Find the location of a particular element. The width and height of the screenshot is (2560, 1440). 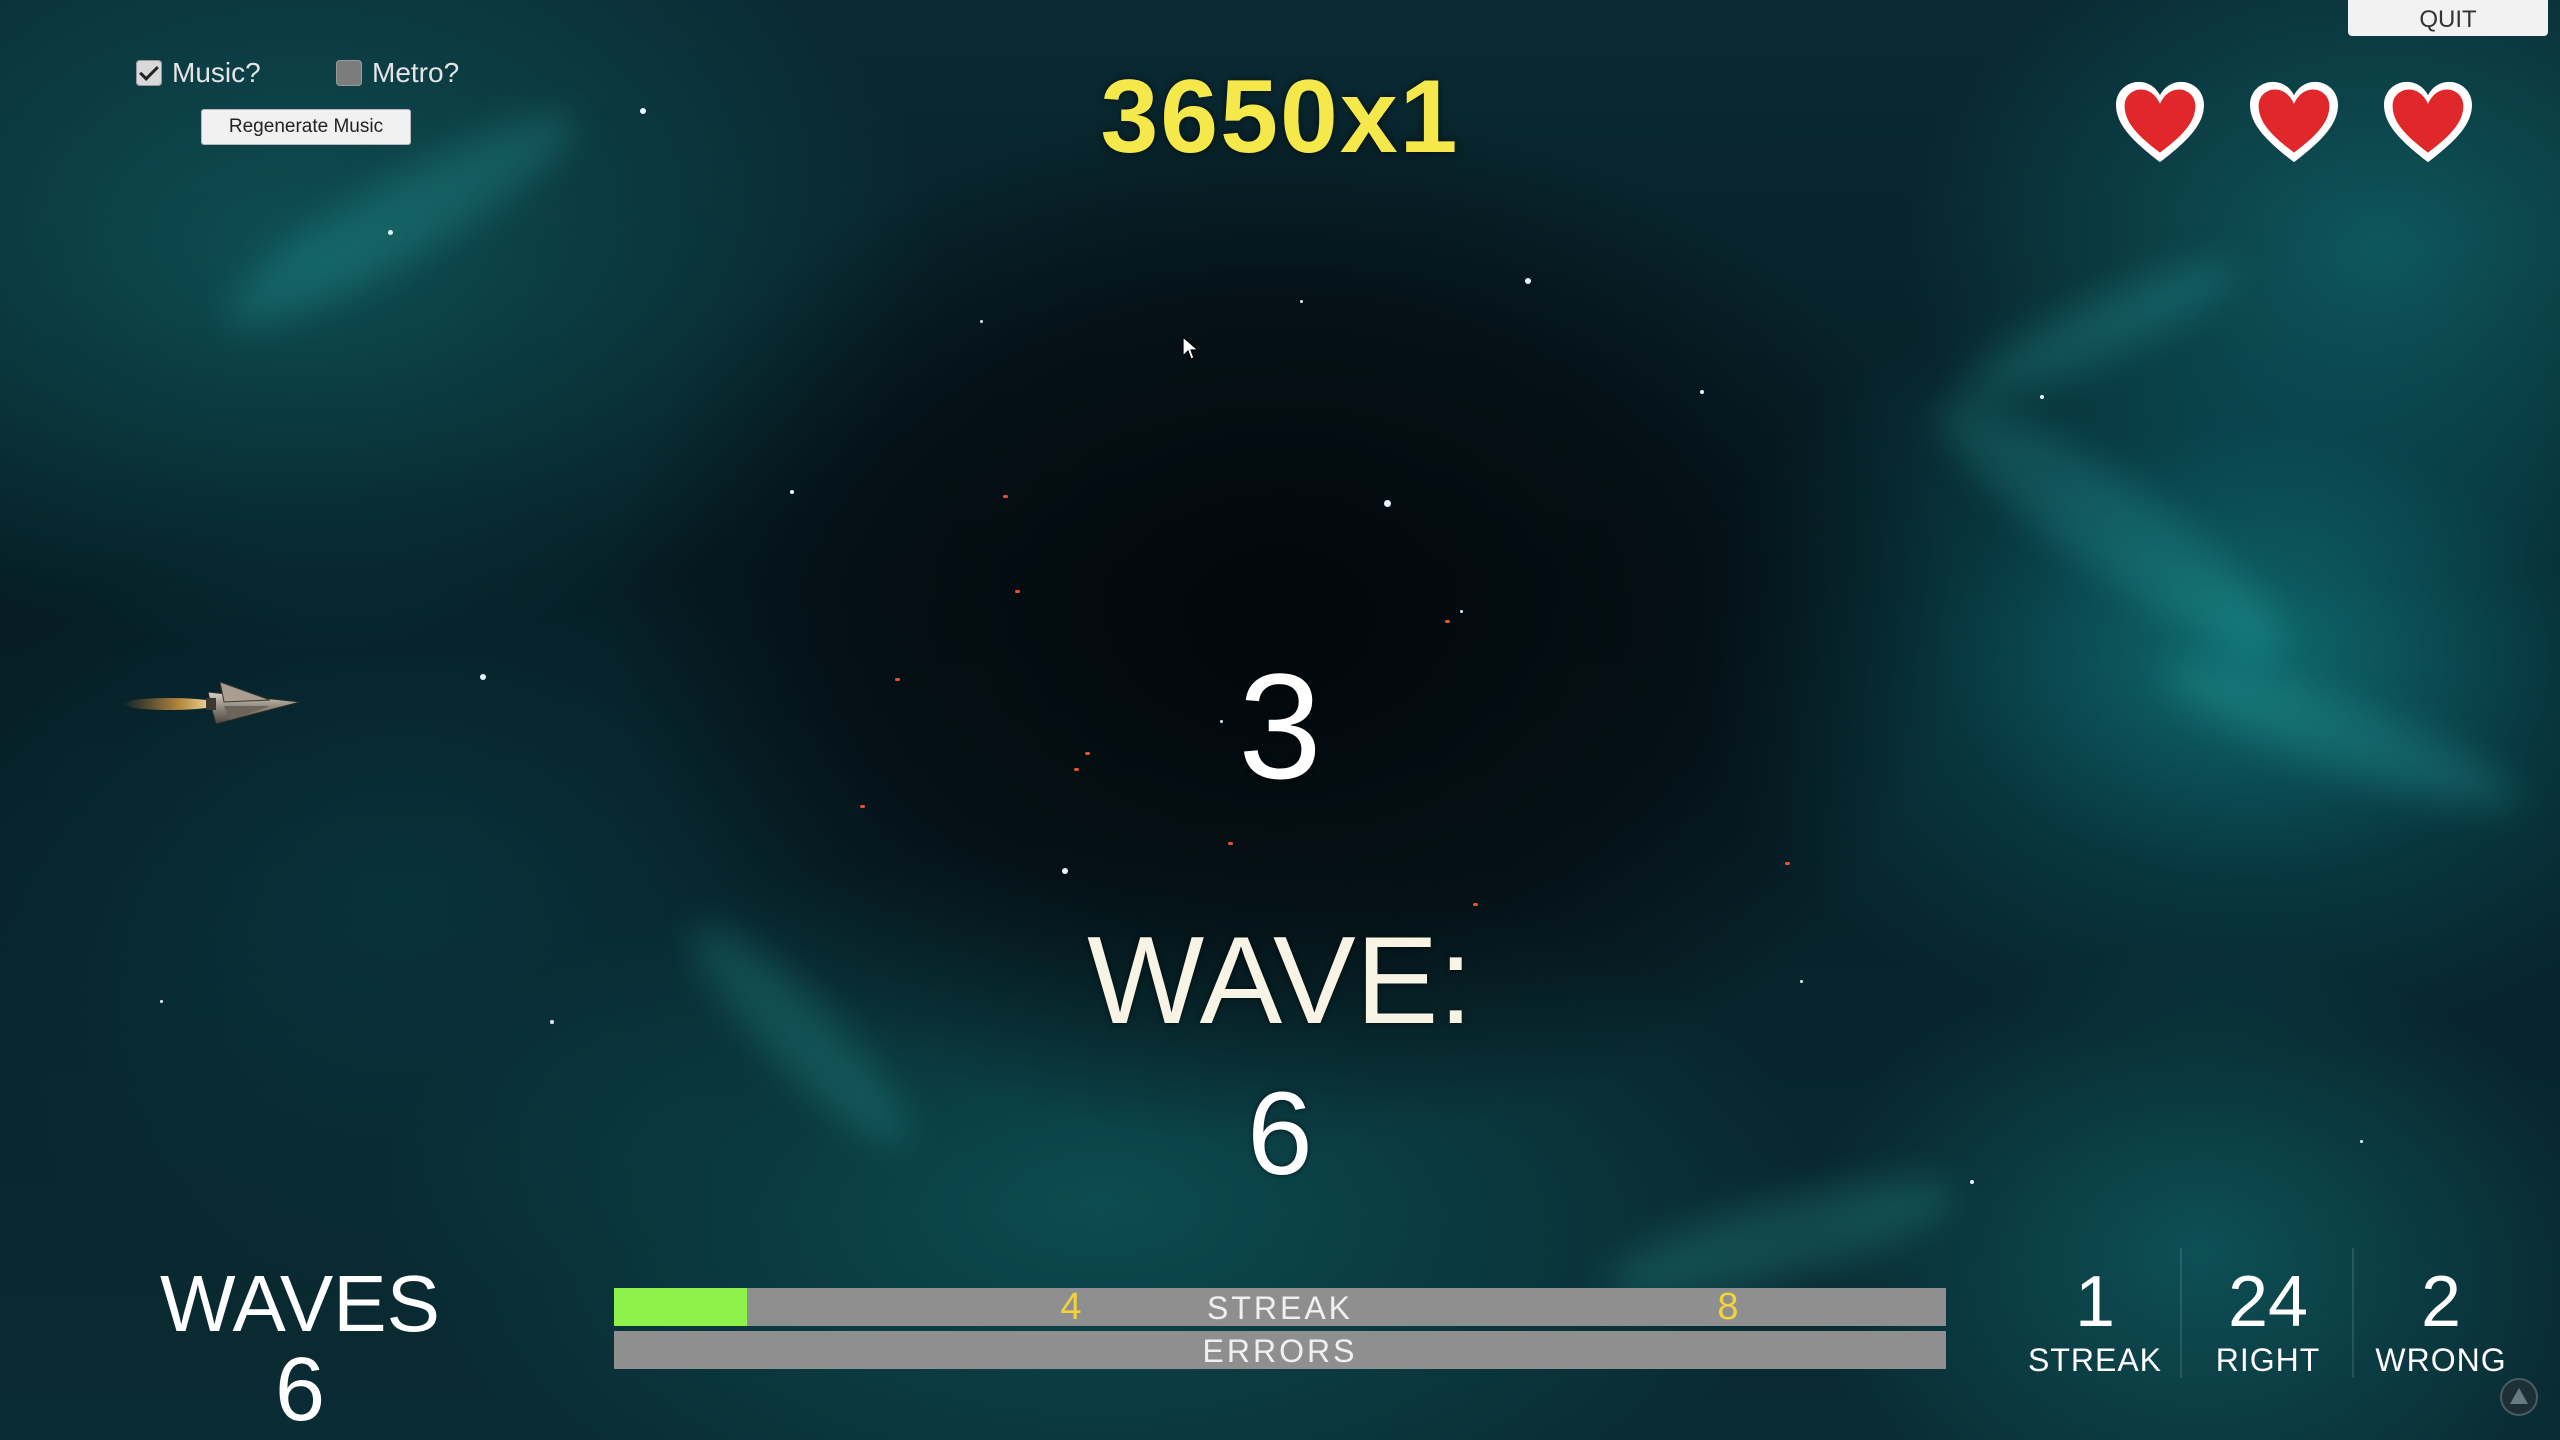

music-checkbox is located at coordinates (149, 73).